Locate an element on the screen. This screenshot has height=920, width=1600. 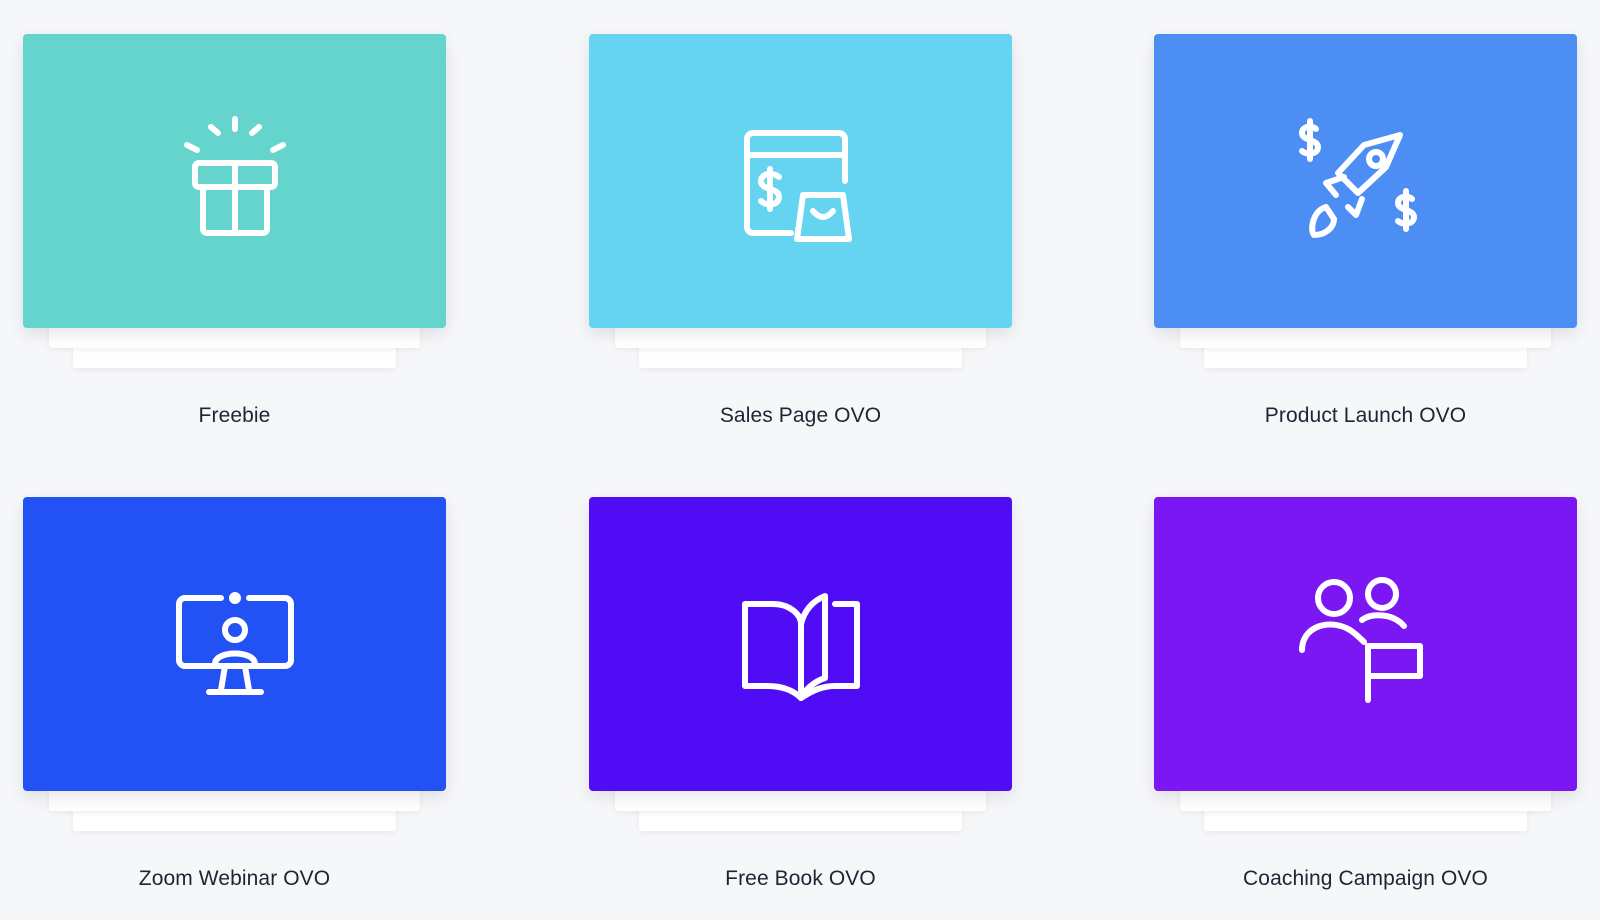
template-label: Product Launch OVO is located at coordinates (1365, 415).